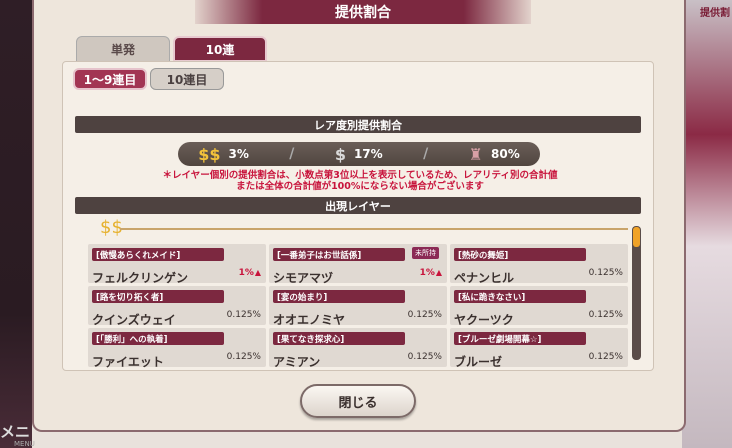 This screenshot has width=732, height=448. I want to click on layer-title-tag: [果てなき探求心], so click(339, 338).